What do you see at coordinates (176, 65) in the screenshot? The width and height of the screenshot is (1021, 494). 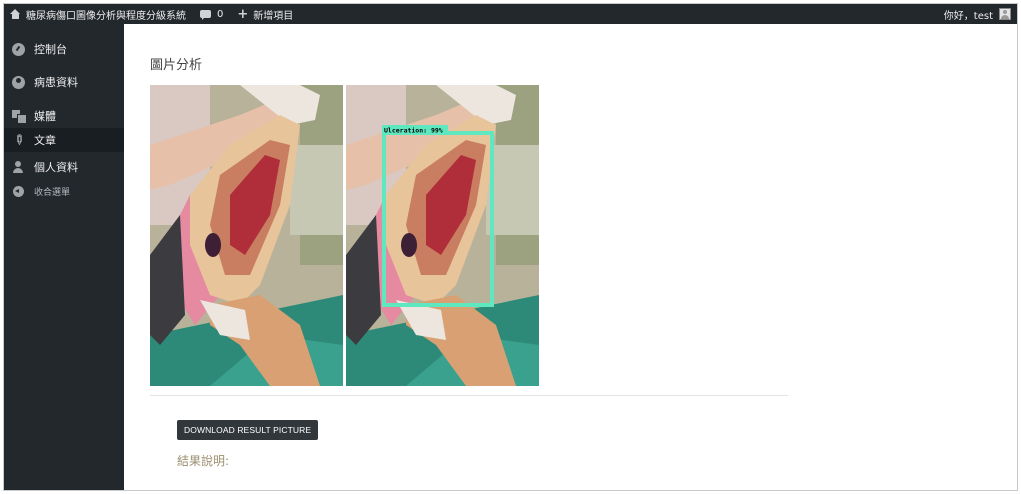 I see `page-title: 圖片分析` at bounding box center [176, 65].